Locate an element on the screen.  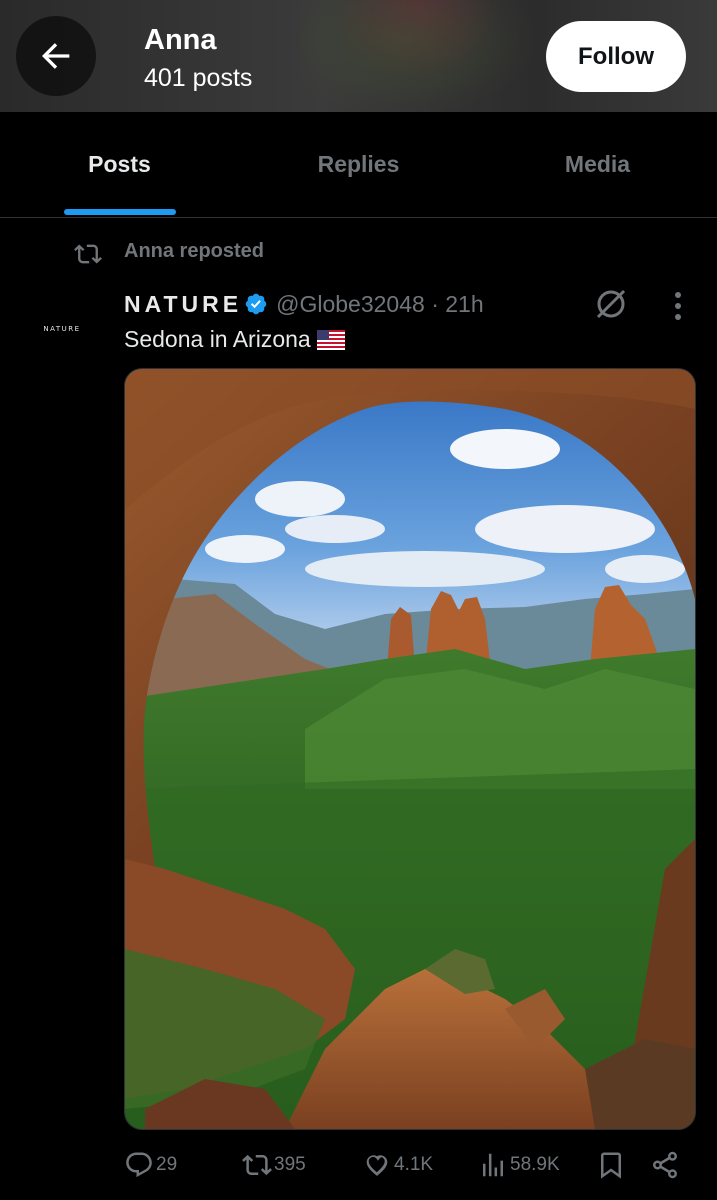
arrow-left-icon is located at coordinates (56, 56).